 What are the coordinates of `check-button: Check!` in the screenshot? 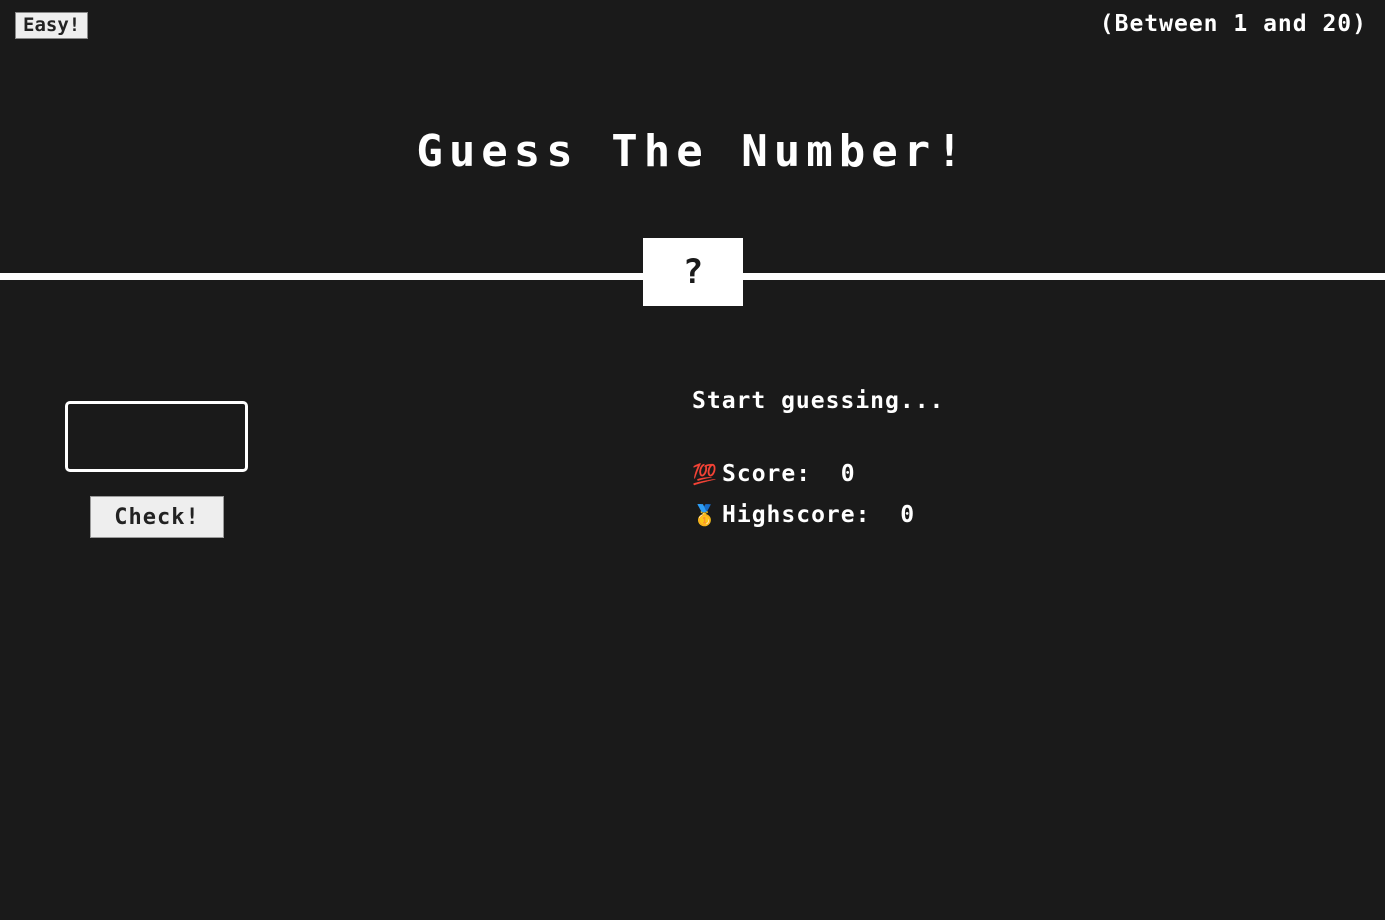 It's located at (157, 517).